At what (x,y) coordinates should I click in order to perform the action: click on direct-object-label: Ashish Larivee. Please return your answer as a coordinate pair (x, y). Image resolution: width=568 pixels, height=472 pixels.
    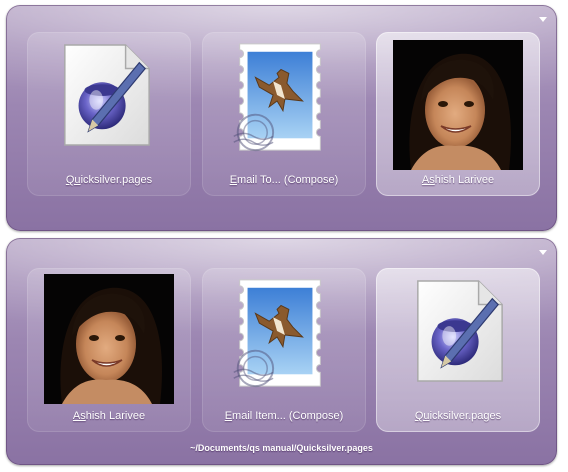
    Looking at the image, I should click on (109, 416).